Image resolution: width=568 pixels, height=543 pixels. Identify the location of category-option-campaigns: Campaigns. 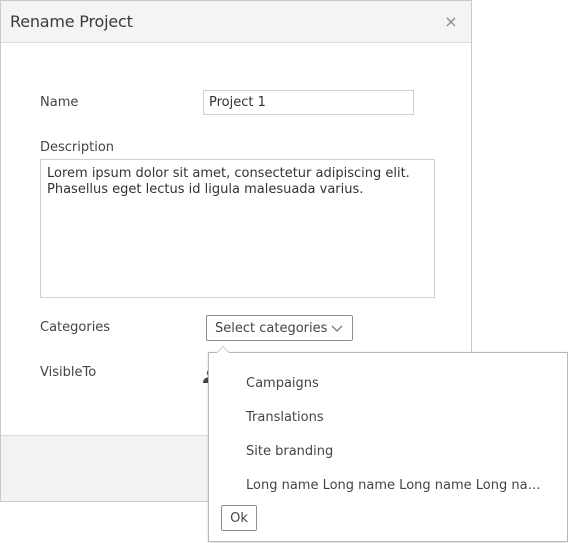
(388, 383).